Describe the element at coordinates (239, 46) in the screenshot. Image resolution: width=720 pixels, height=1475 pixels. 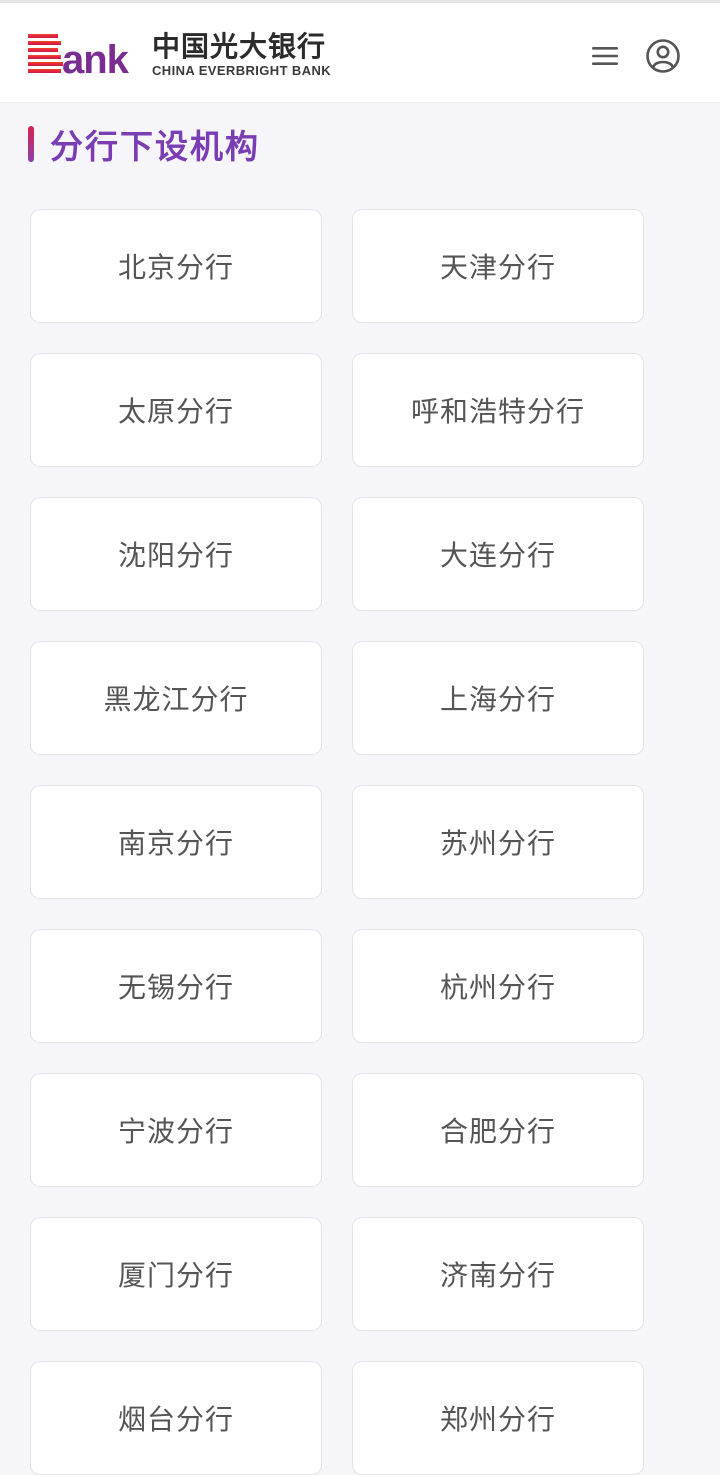
I see `bank-name-cn: 中国光大银行` at that location.